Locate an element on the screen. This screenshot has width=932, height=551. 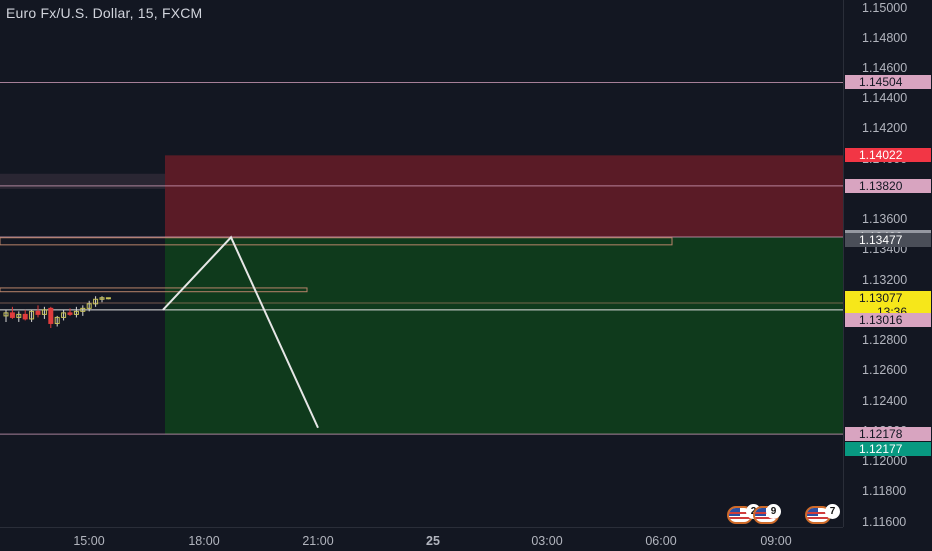
price-tick-label: 1.12000 is located at coordinates (885, 461).